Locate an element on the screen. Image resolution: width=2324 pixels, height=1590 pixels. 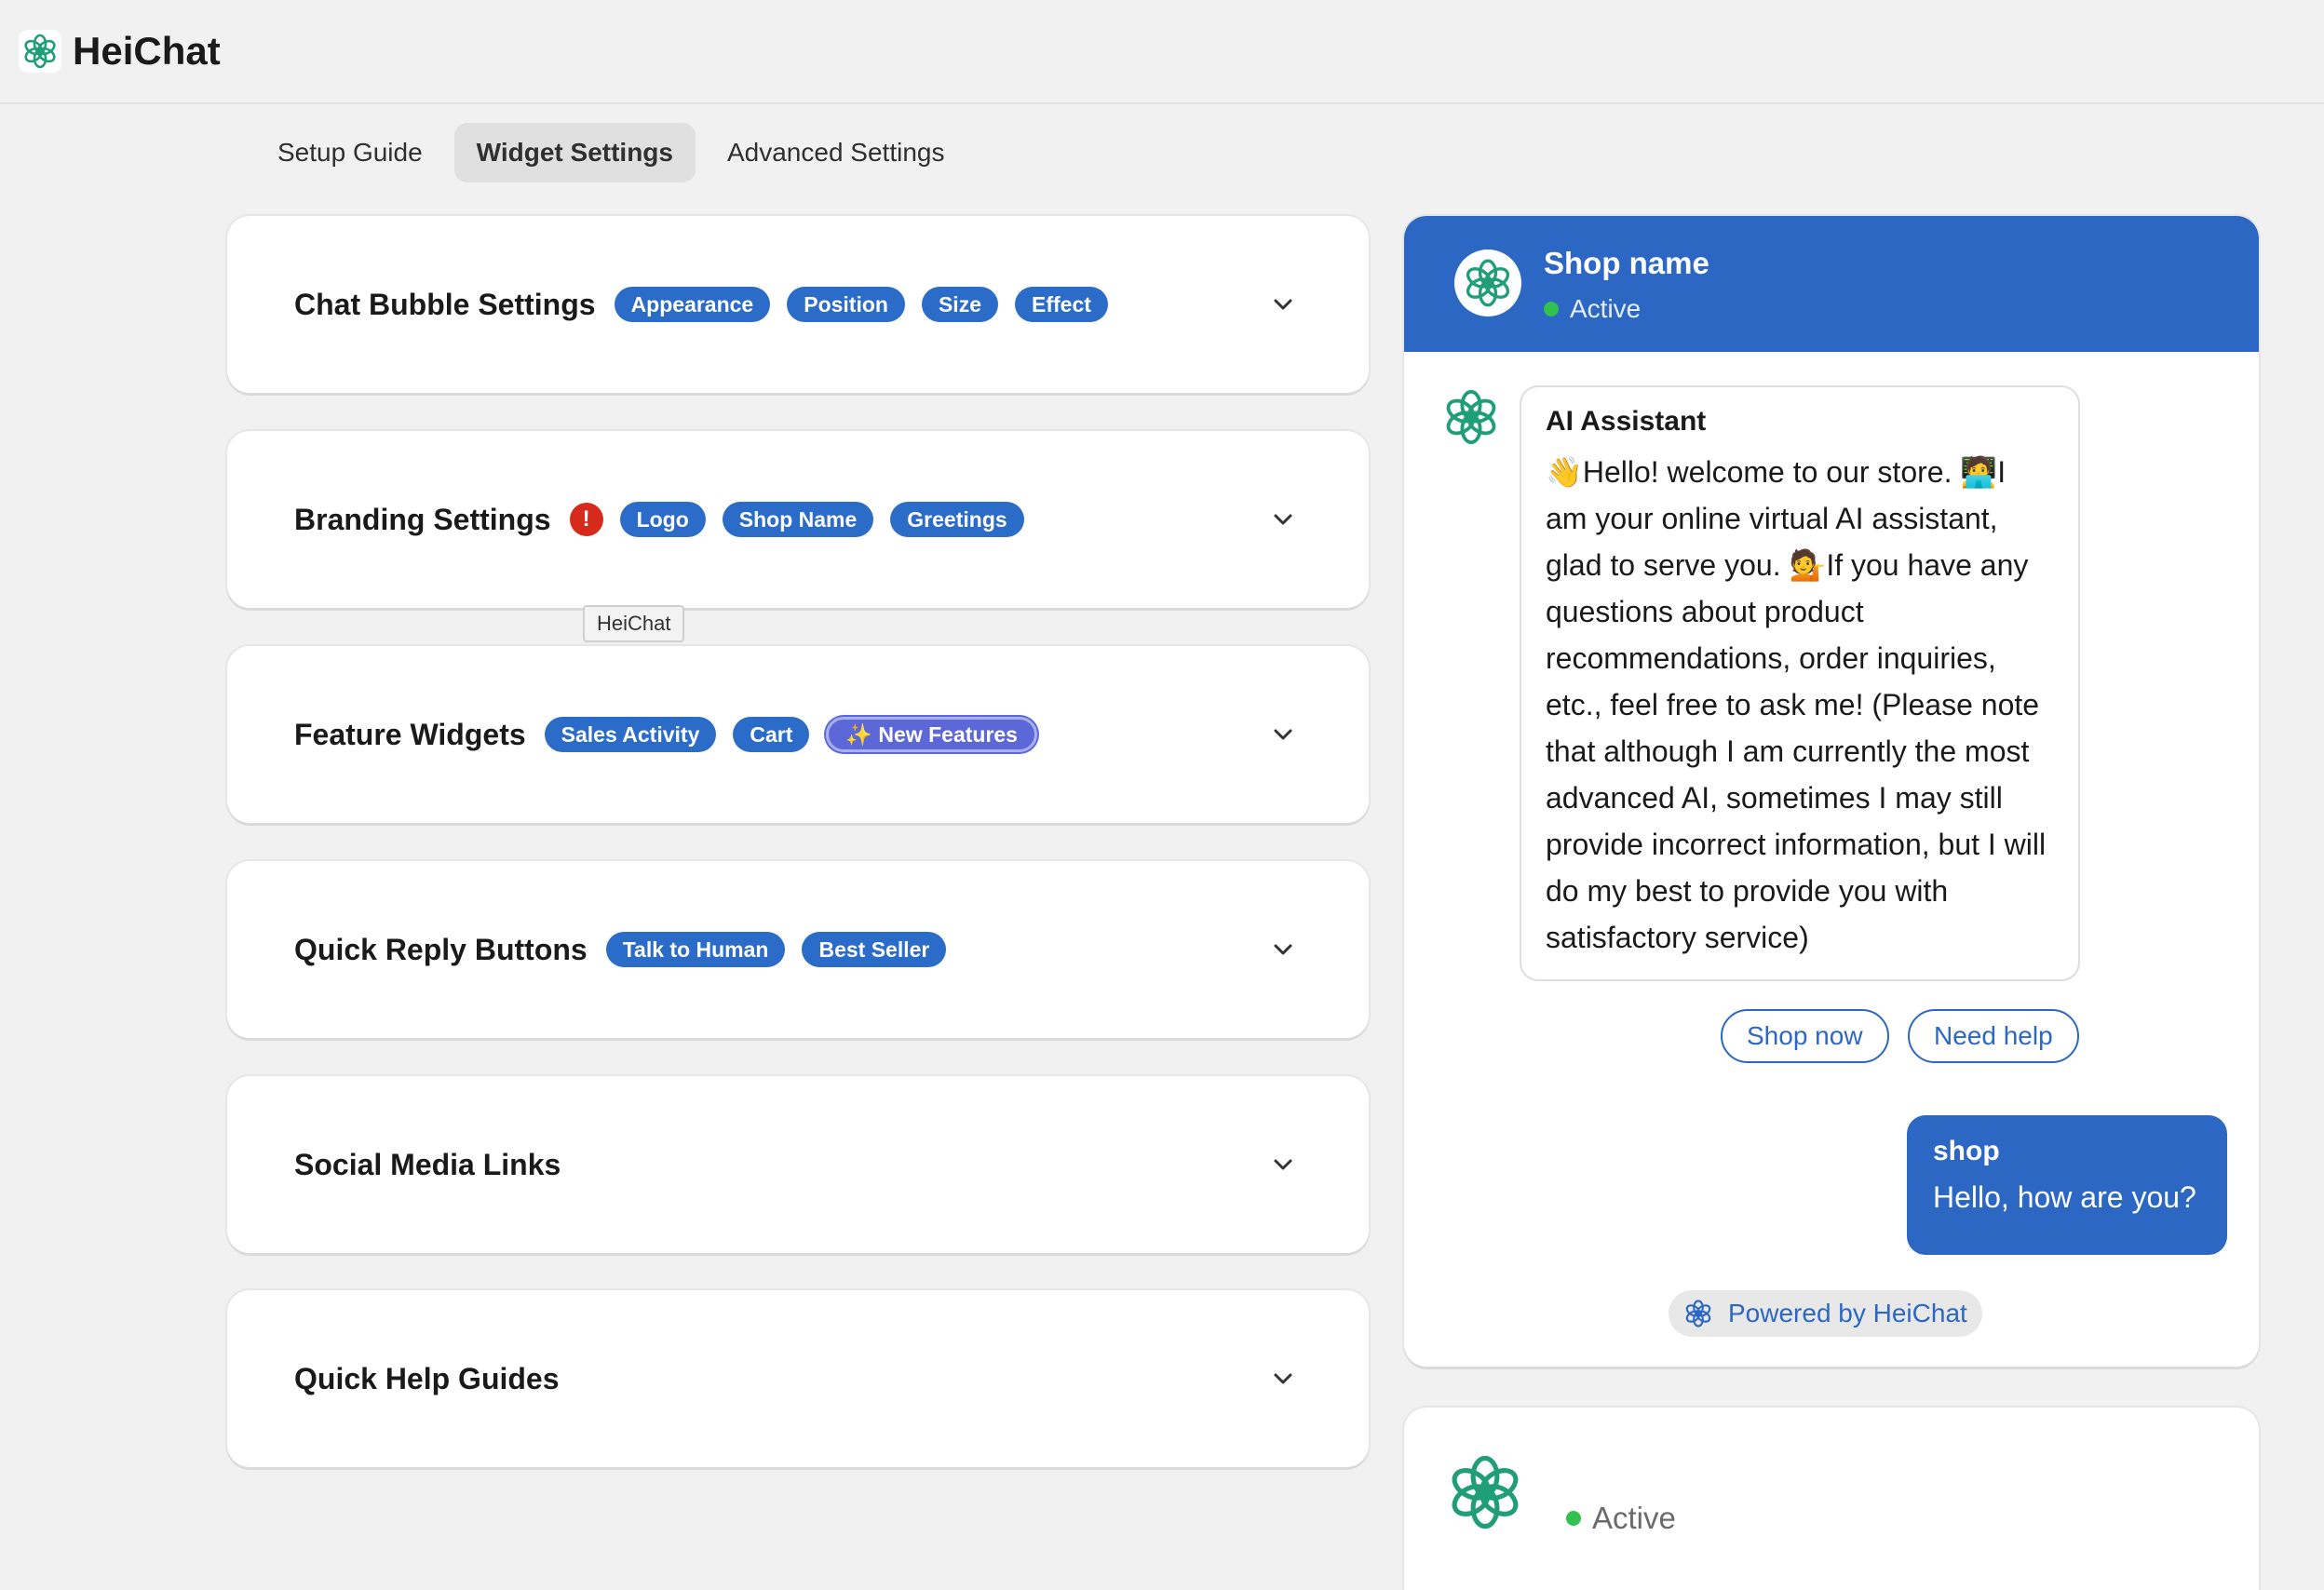
tab-advanced-settings: Advanced Settings is located at coordinates (836, 152).